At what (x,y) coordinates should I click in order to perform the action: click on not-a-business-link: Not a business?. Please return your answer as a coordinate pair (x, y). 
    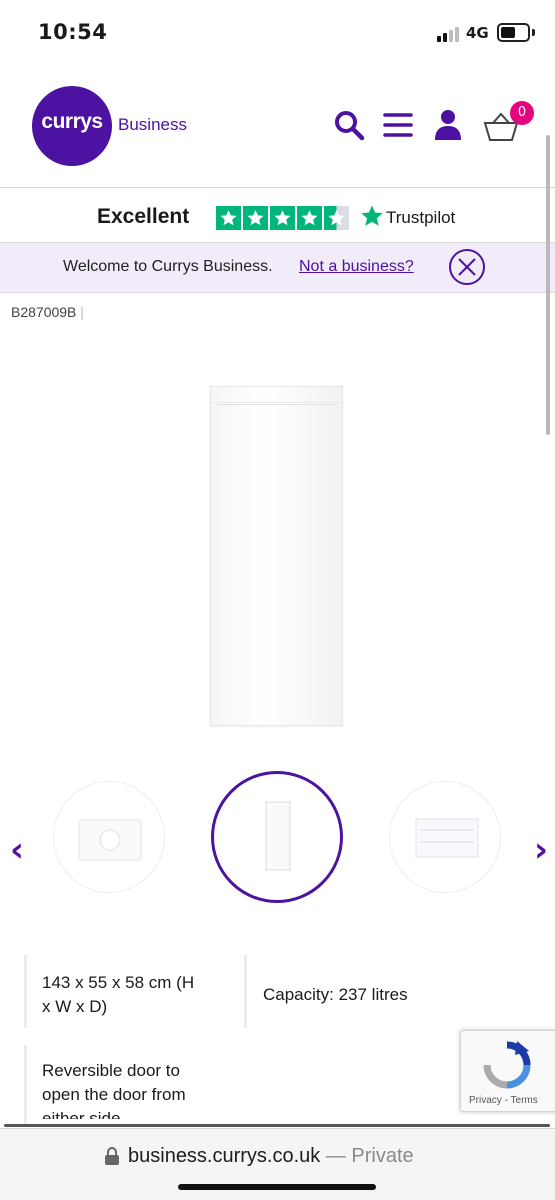
    Looking at the image, I should click on (356, 267).